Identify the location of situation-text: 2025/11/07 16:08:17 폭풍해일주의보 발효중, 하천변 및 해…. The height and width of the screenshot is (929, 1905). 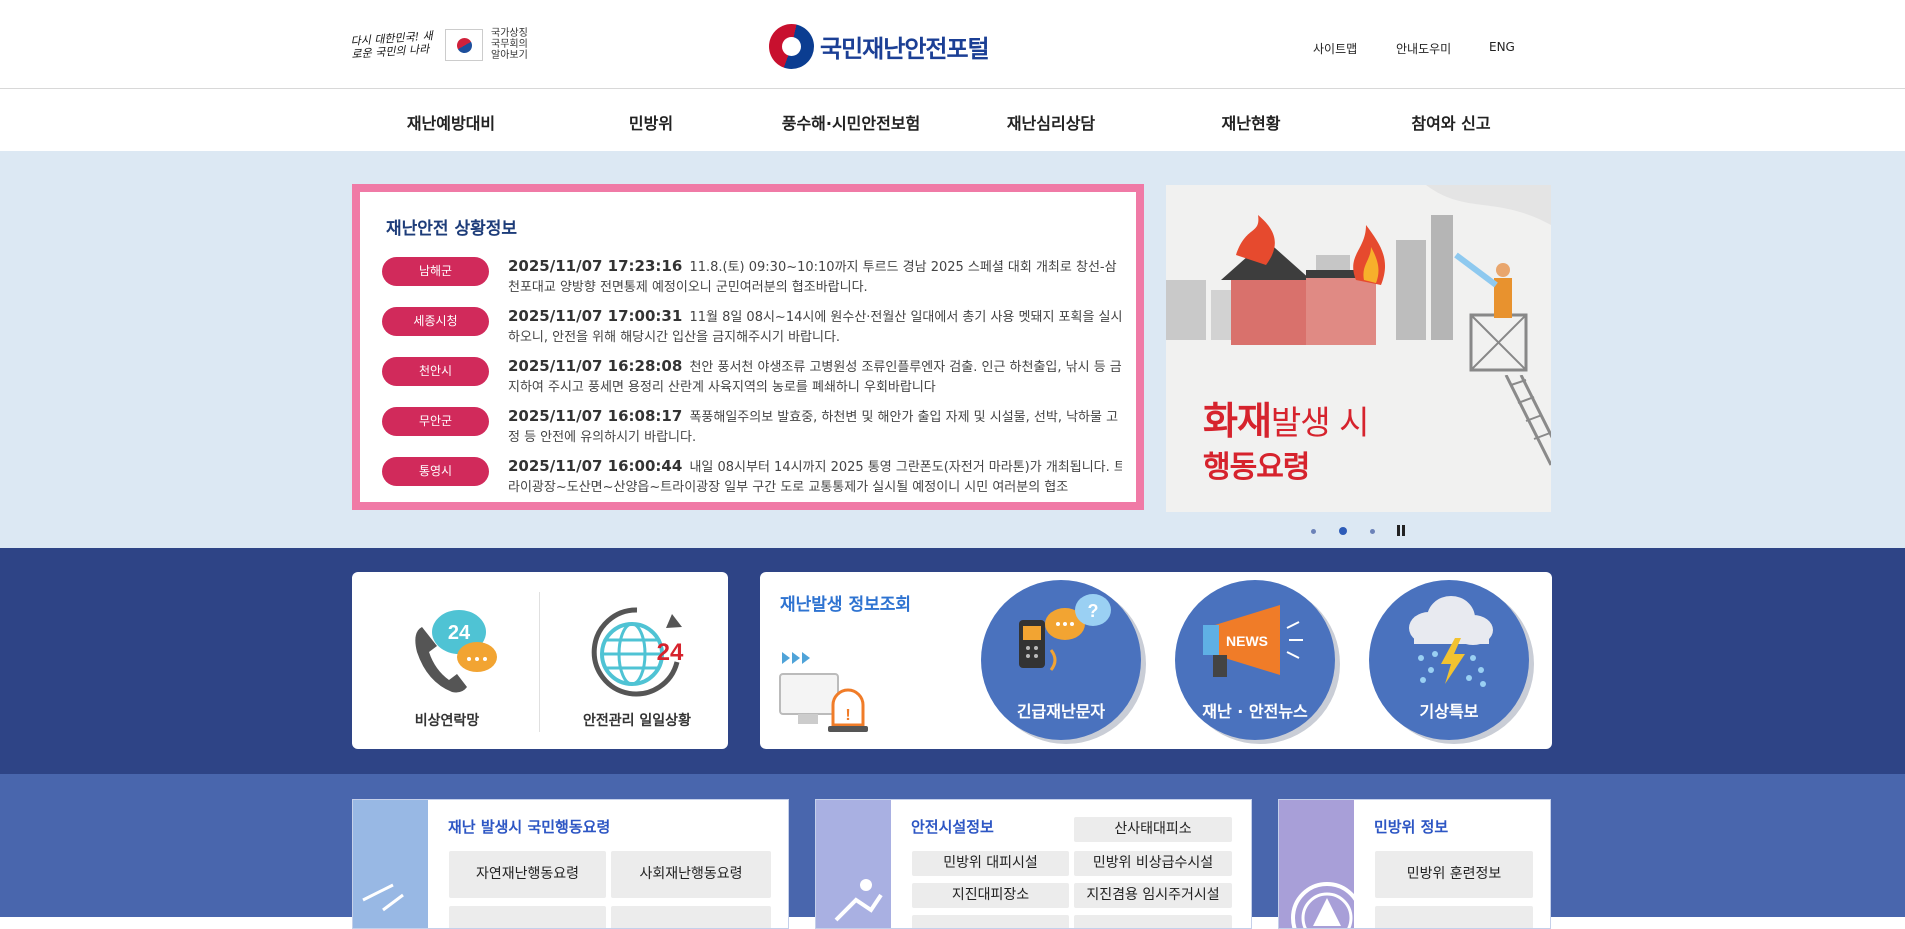
(818, 427).